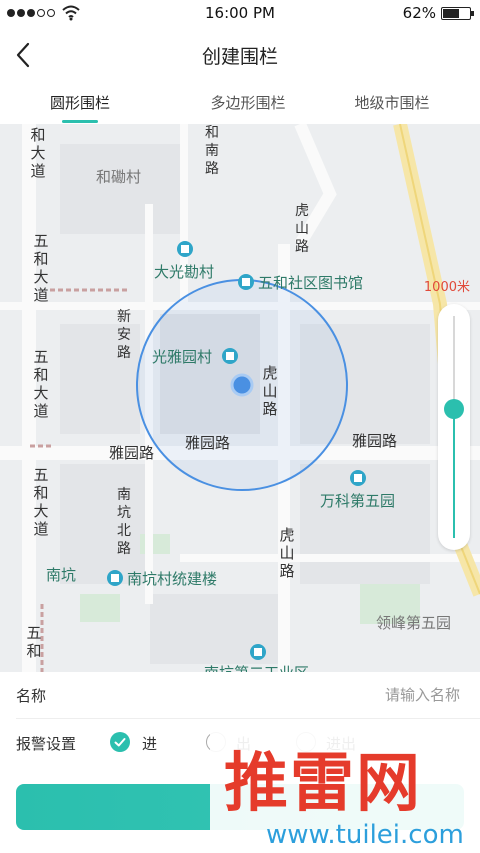  What do you see at coordinates (46, 744) in the screenshot?
I see `alarm-label: 报警设置` at bounding box center [46, 744].